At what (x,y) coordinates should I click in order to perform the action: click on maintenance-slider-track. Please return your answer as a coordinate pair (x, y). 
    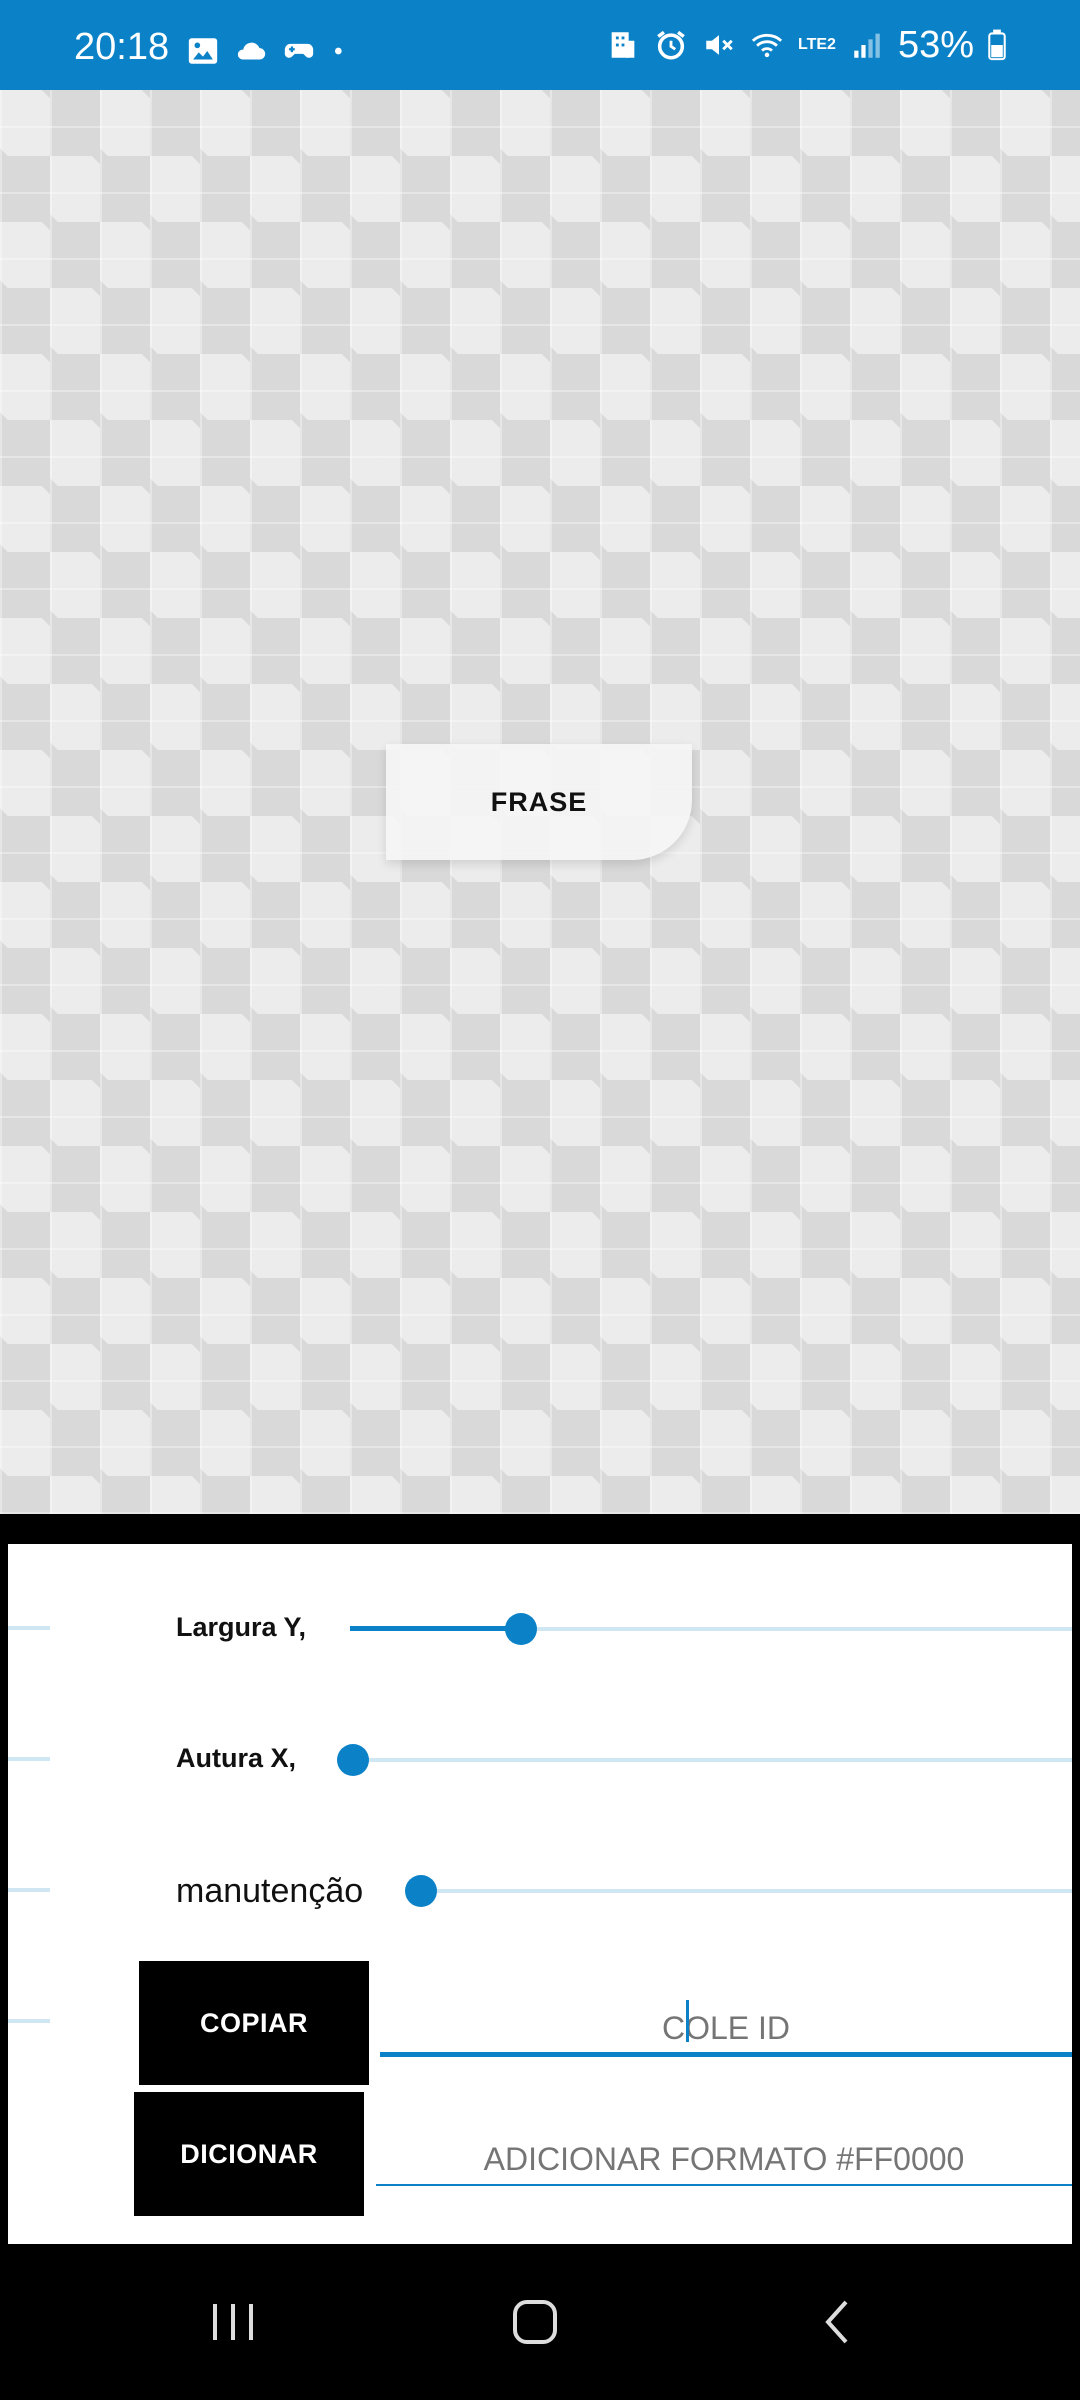
    Looking at the image, I should click on (746, 1891).